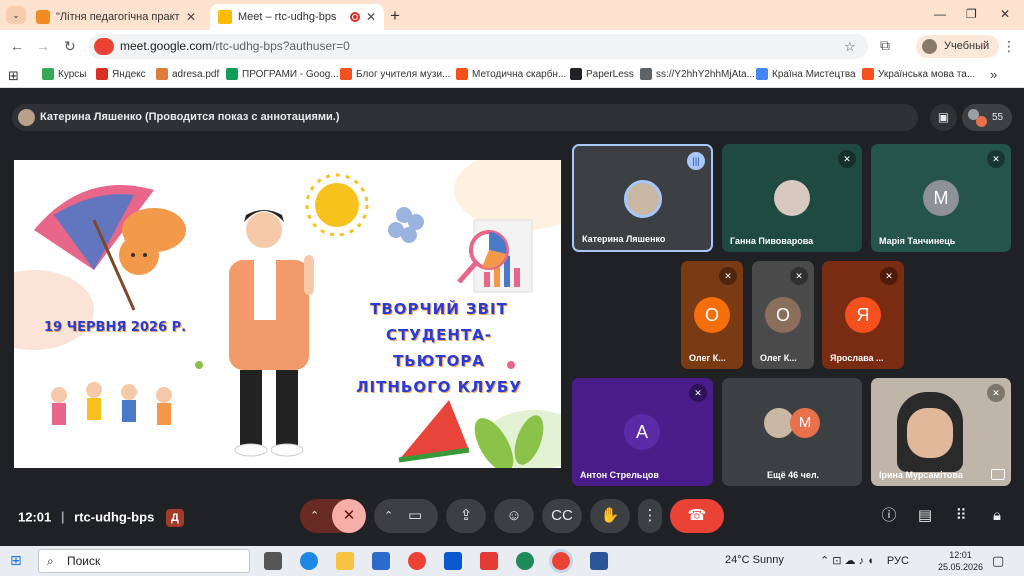 This screenshot has height=576, width=1024. Describe the element at coordinates (997, 516) in the screenshot. I see `host-lock-icon: 🔒︎` at that location.